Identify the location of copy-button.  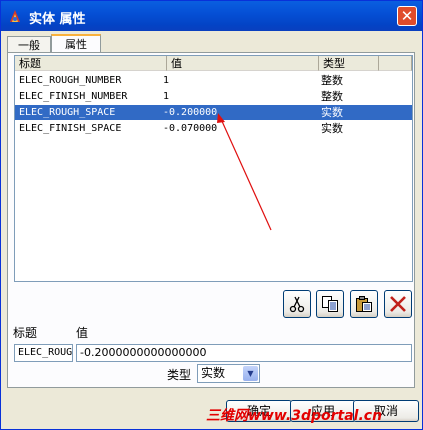
(330, 304).